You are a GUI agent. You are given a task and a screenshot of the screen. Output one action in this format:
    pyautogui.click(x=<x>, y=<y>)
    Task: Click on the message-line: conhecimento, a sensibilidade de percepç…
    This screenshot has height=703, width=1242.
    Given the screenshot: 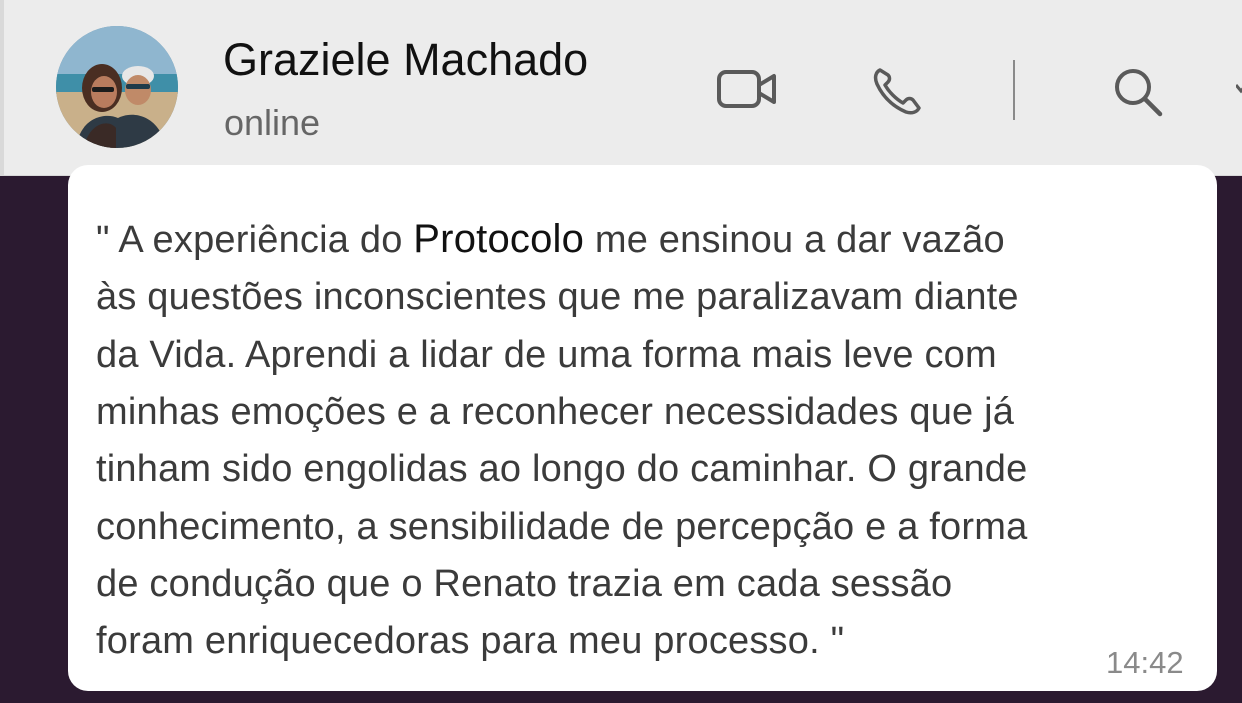 What is the action you would take?
    pyautogui.click(x=562, y=527)
    